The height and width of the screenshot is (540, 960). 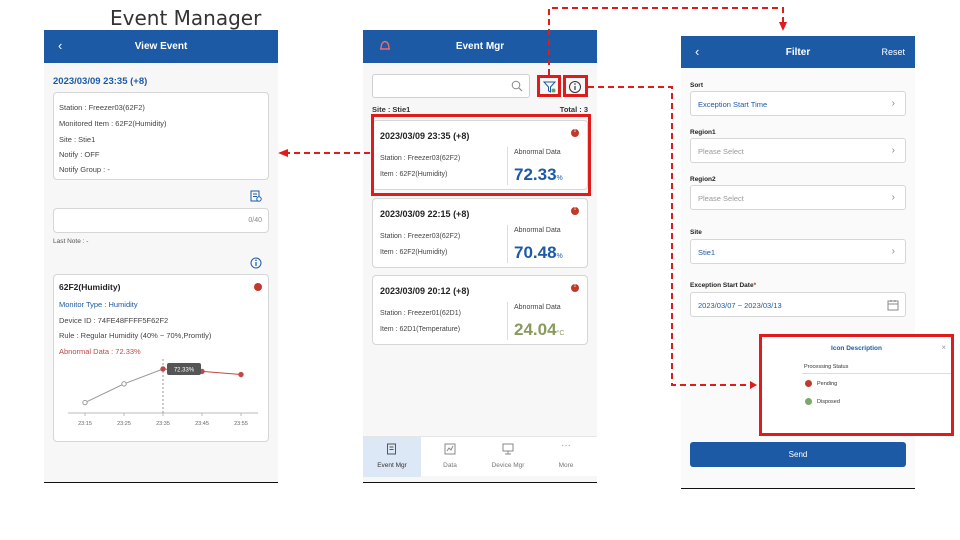 What do you see at coordinates (255, 220) in the screenshot?
I see `note-counter: 0/40` at bounding box center [255, 220].